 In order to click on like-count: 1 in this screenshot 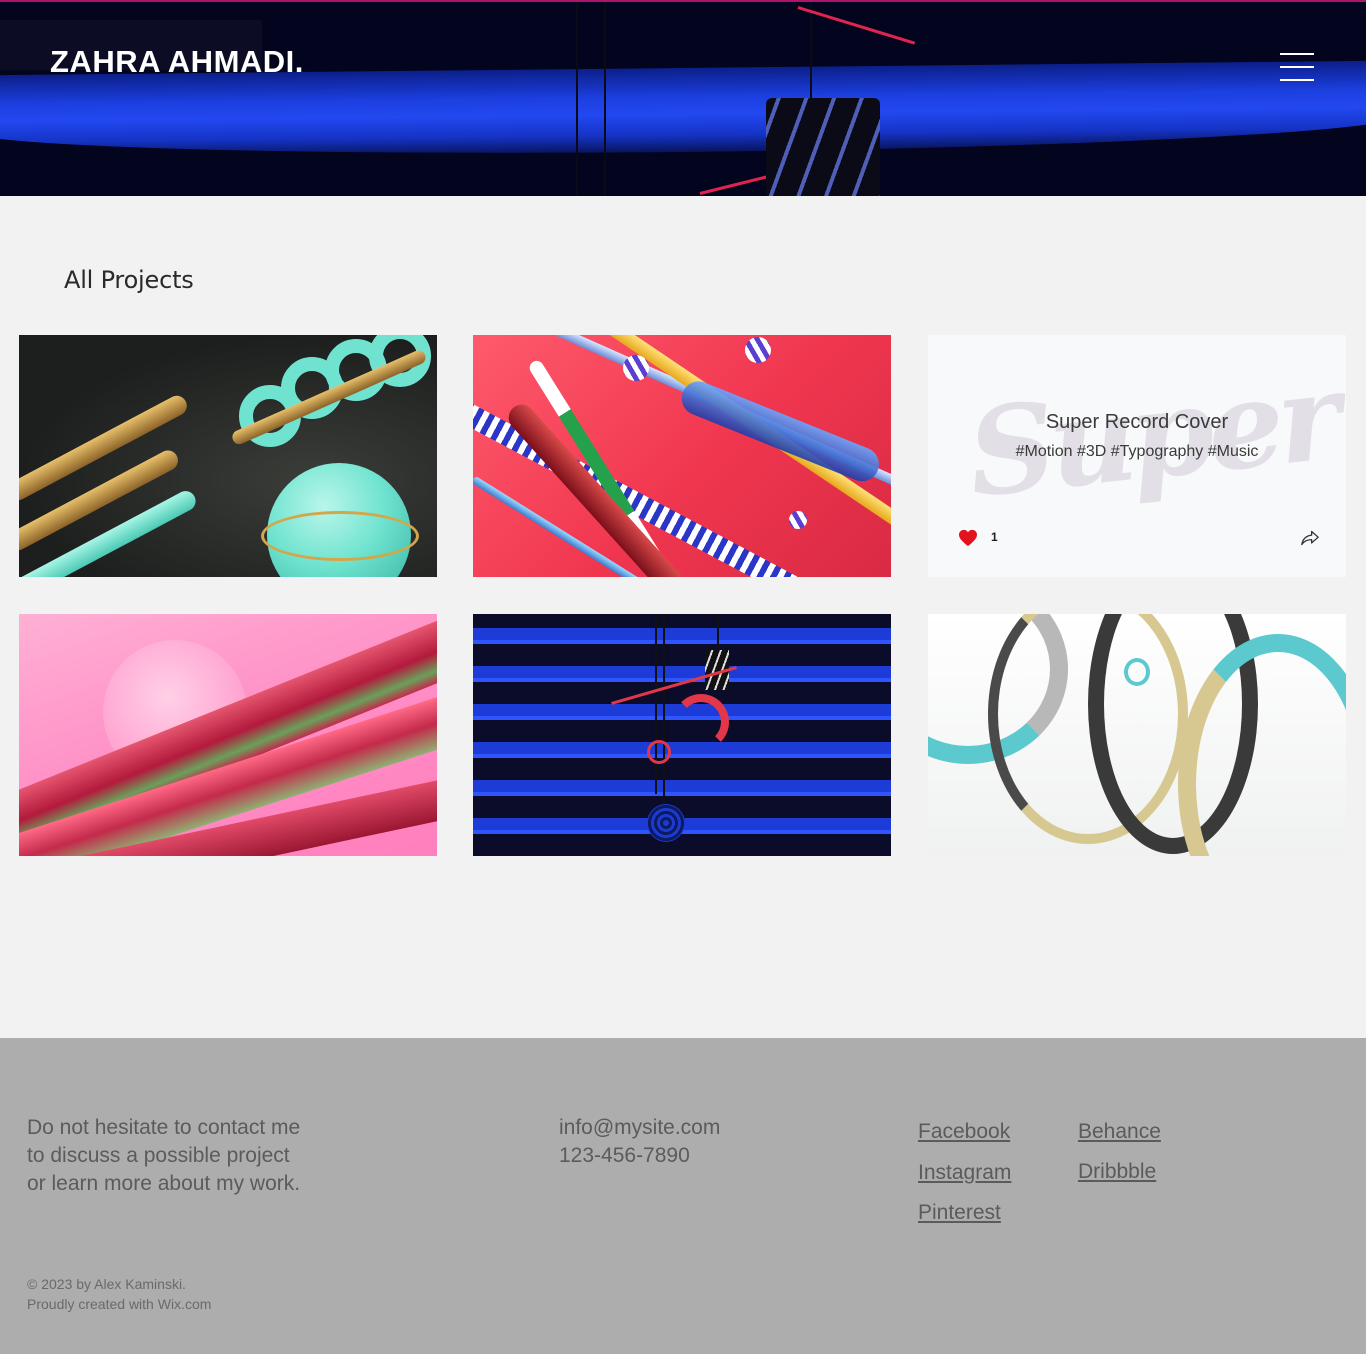, I will do `click(994, 537)`.